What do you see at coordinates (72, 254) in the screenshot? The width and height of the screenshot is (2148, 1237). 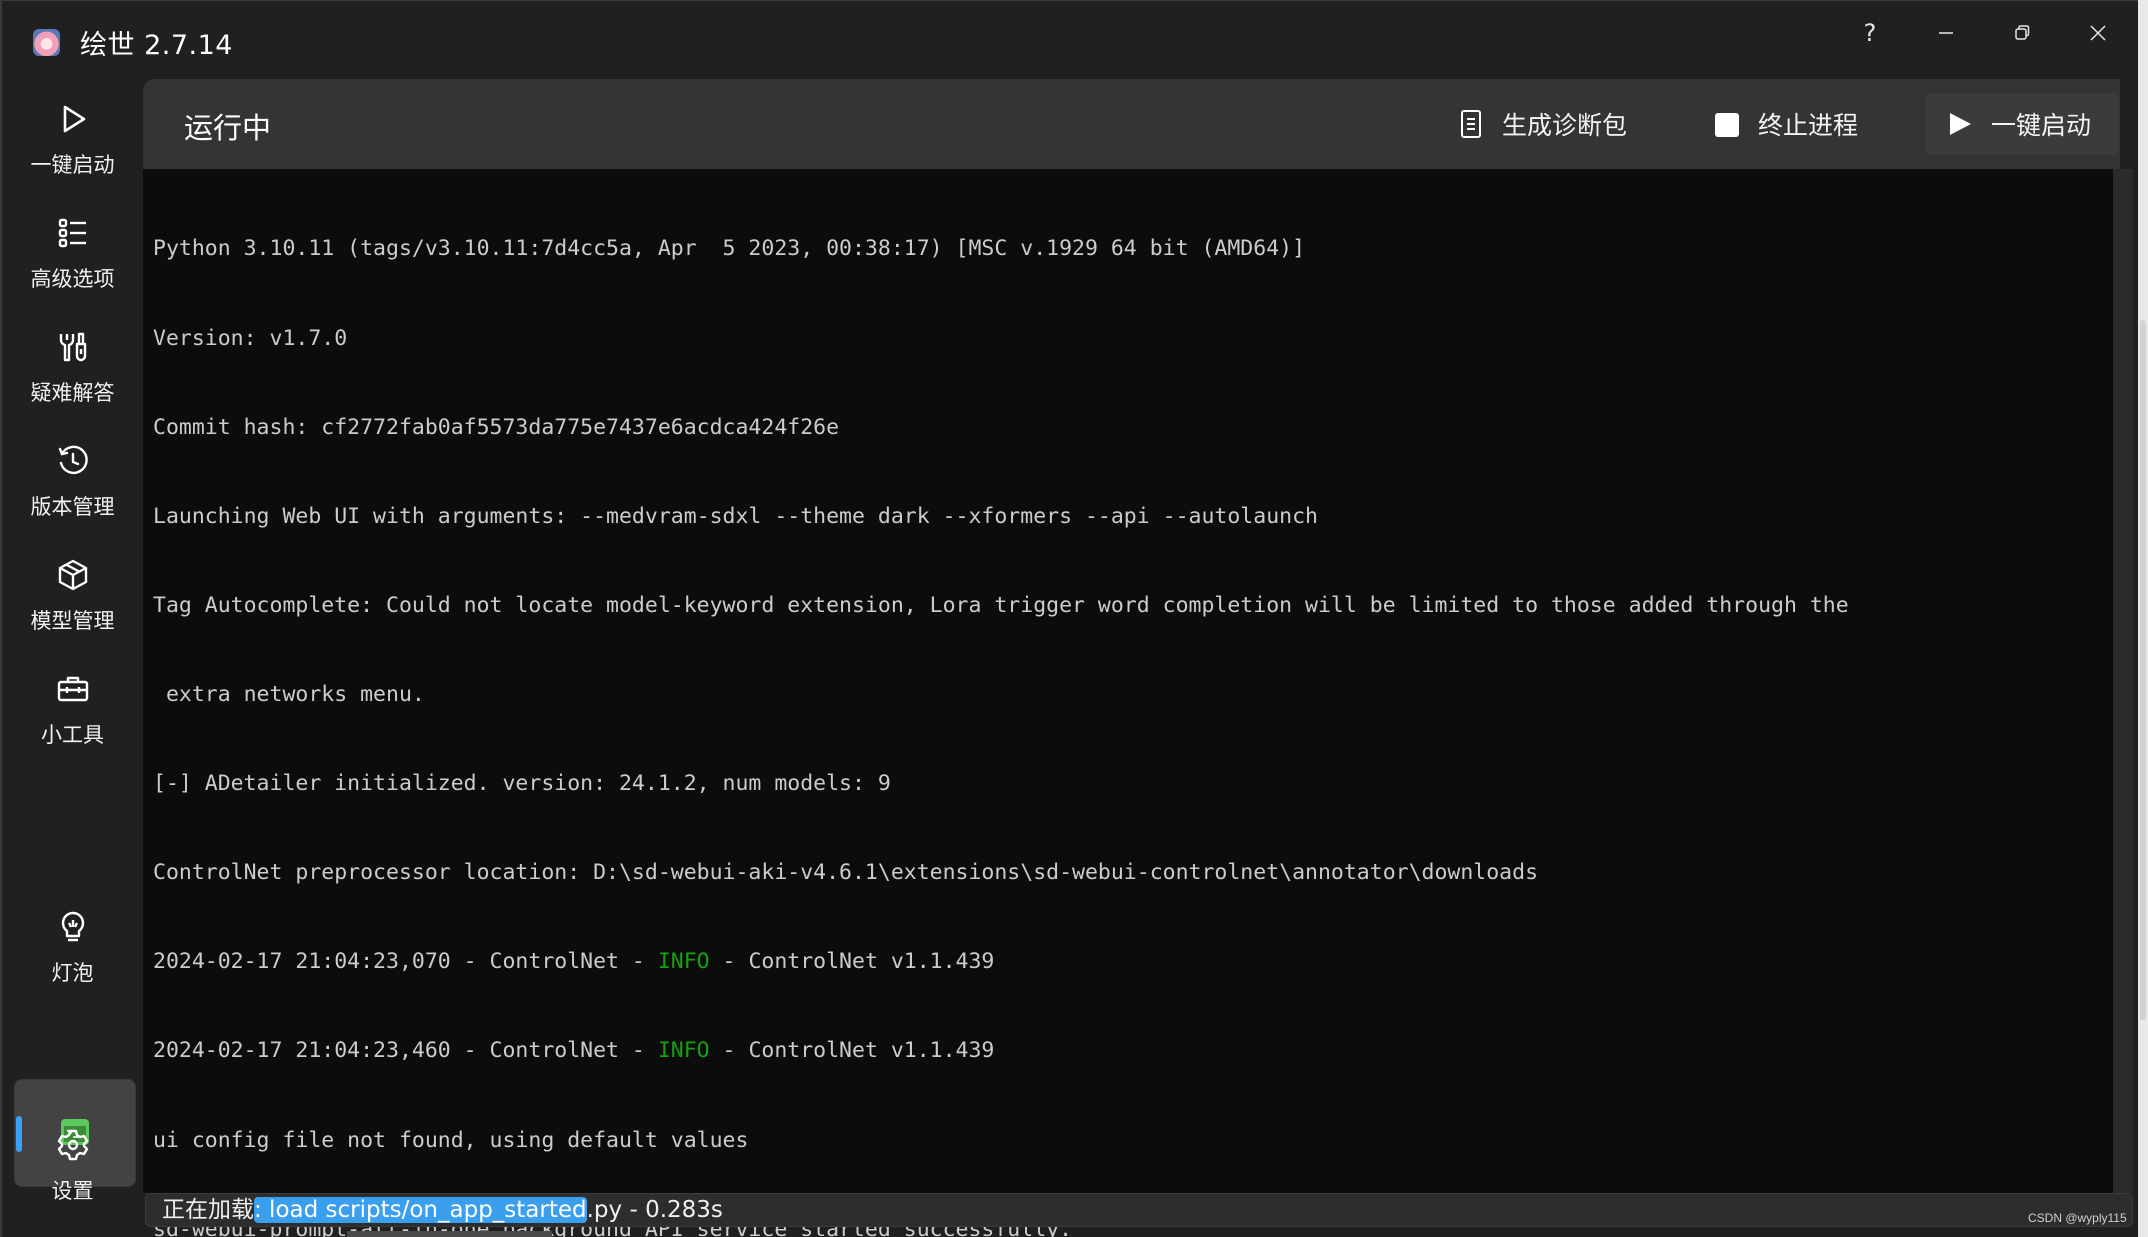 I see `sidebar-item-advanced: 高级选项` at bounding box center [72, 254].